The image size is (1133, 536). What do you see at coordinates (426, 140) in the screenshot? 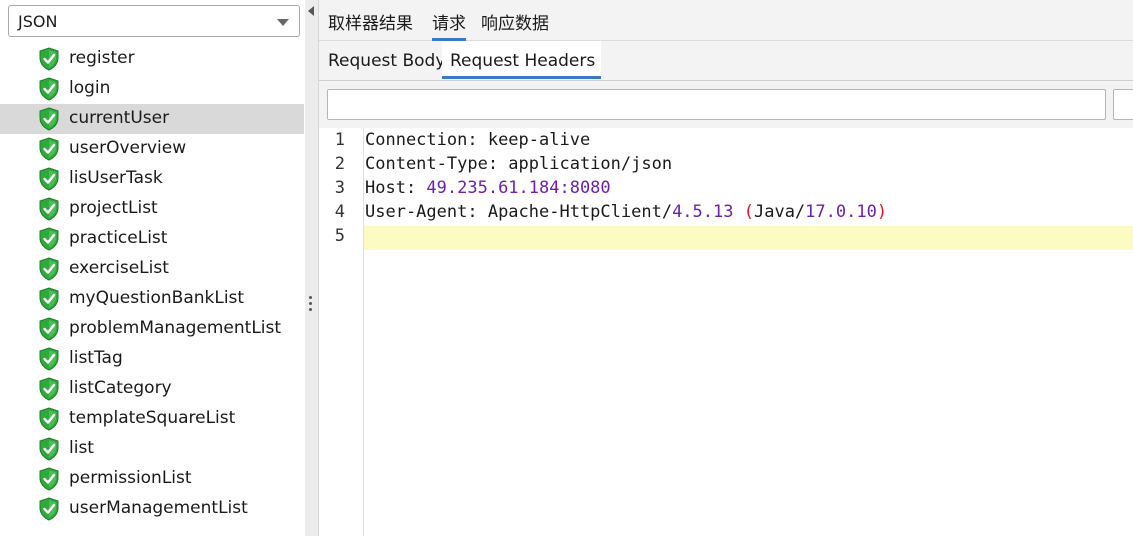
I see `header-key: Connection:` at bounding box center [426, 140].